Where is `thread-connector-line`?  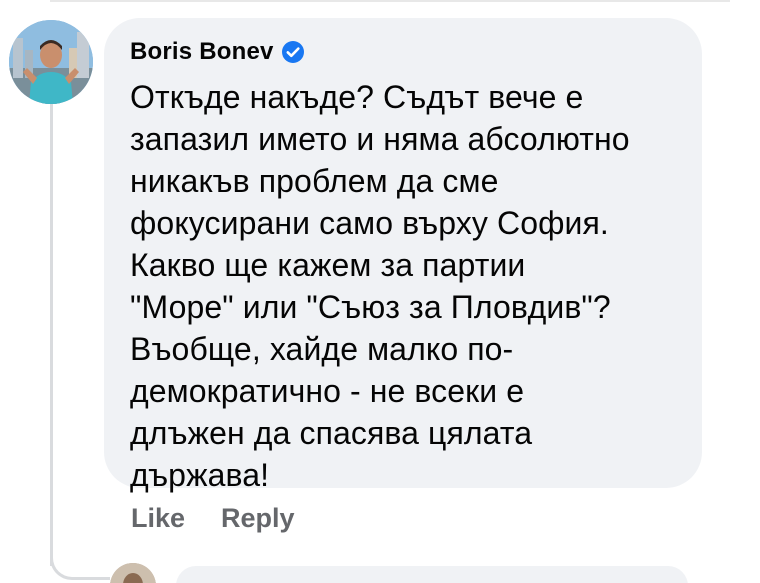 thread-connector-line is located at coordinates (51, 331).